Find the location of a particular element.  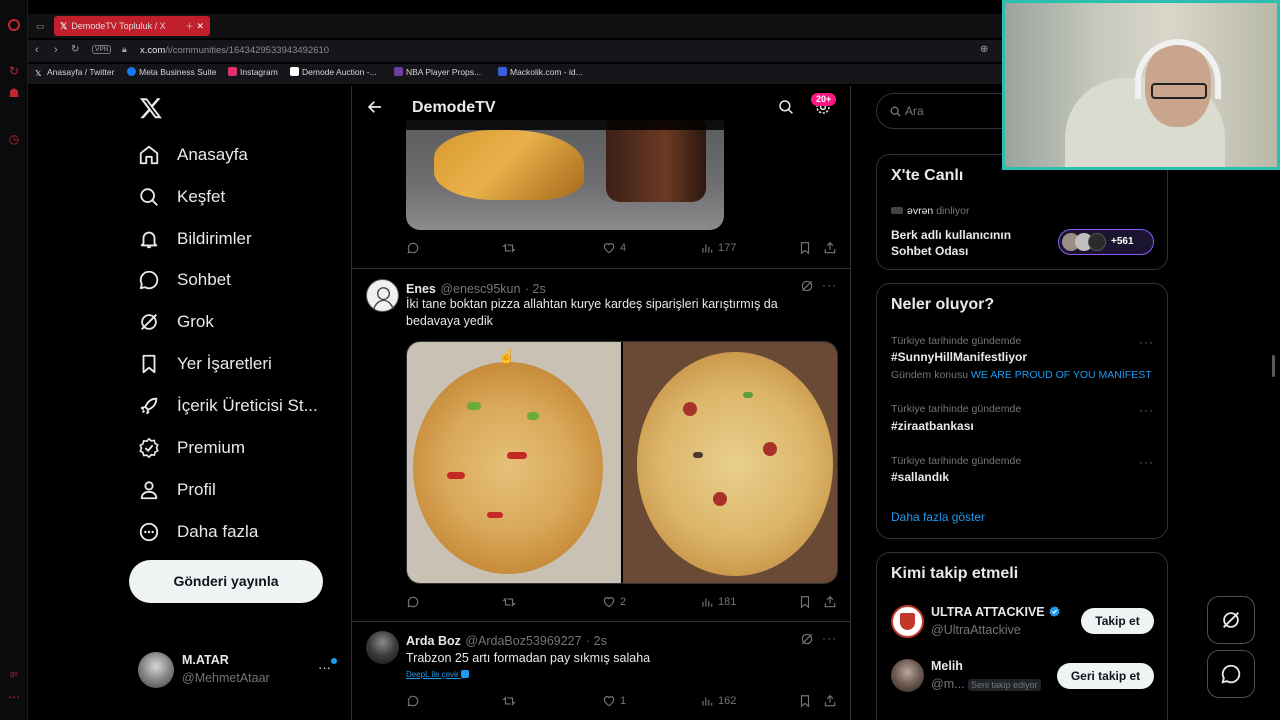

tweet-author: Arda Boz is located at coordinates (433, 641).